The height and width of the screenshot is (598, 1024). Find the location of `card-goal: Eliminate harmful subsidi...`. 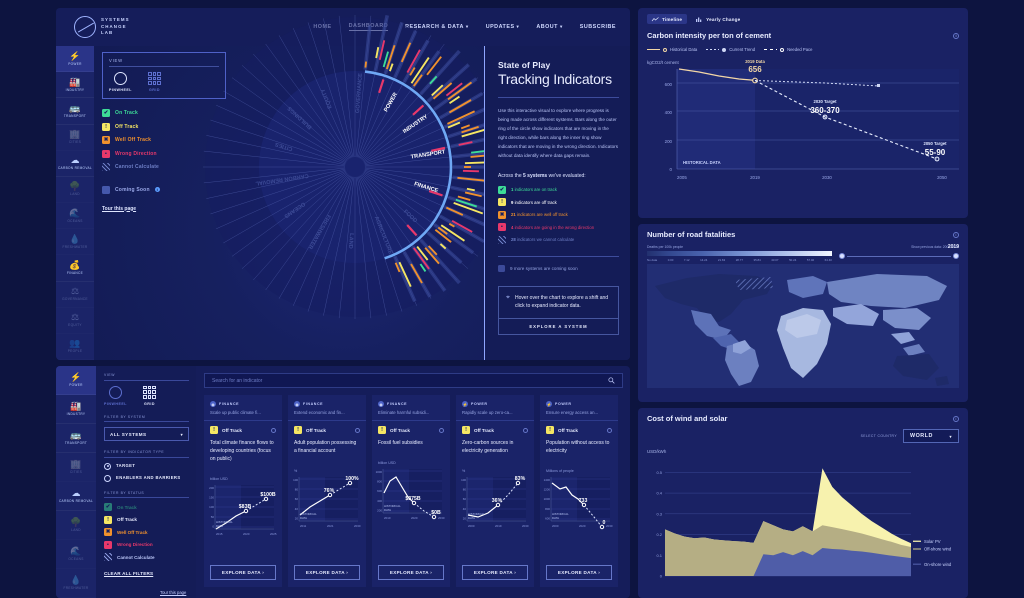

card-goal: Eliminate harmful subsidi... is located at coordinates (404, 412).